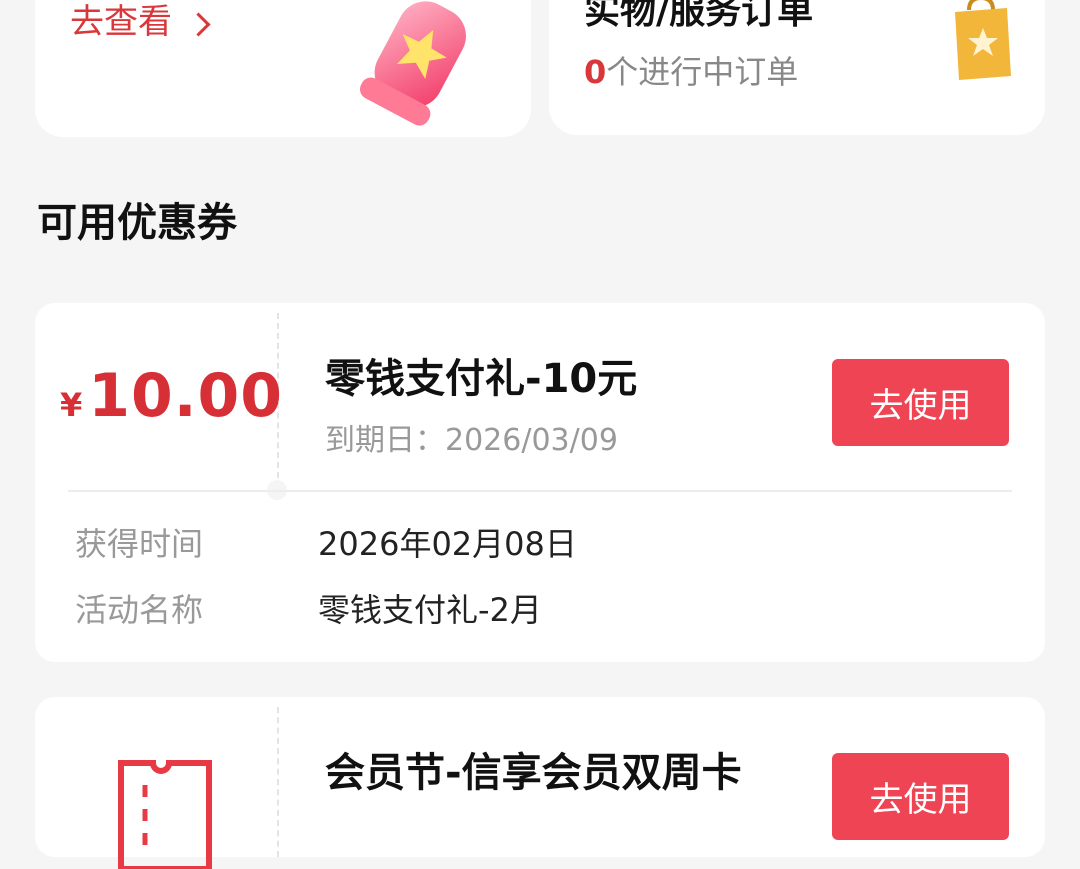 Image resolution: width=1080 pixels, height=869 pixels. What do you see at coordinates (186, 396) in the screenshot?
I see `coupon-amount: 10.00` at bounding box center [186, 396].